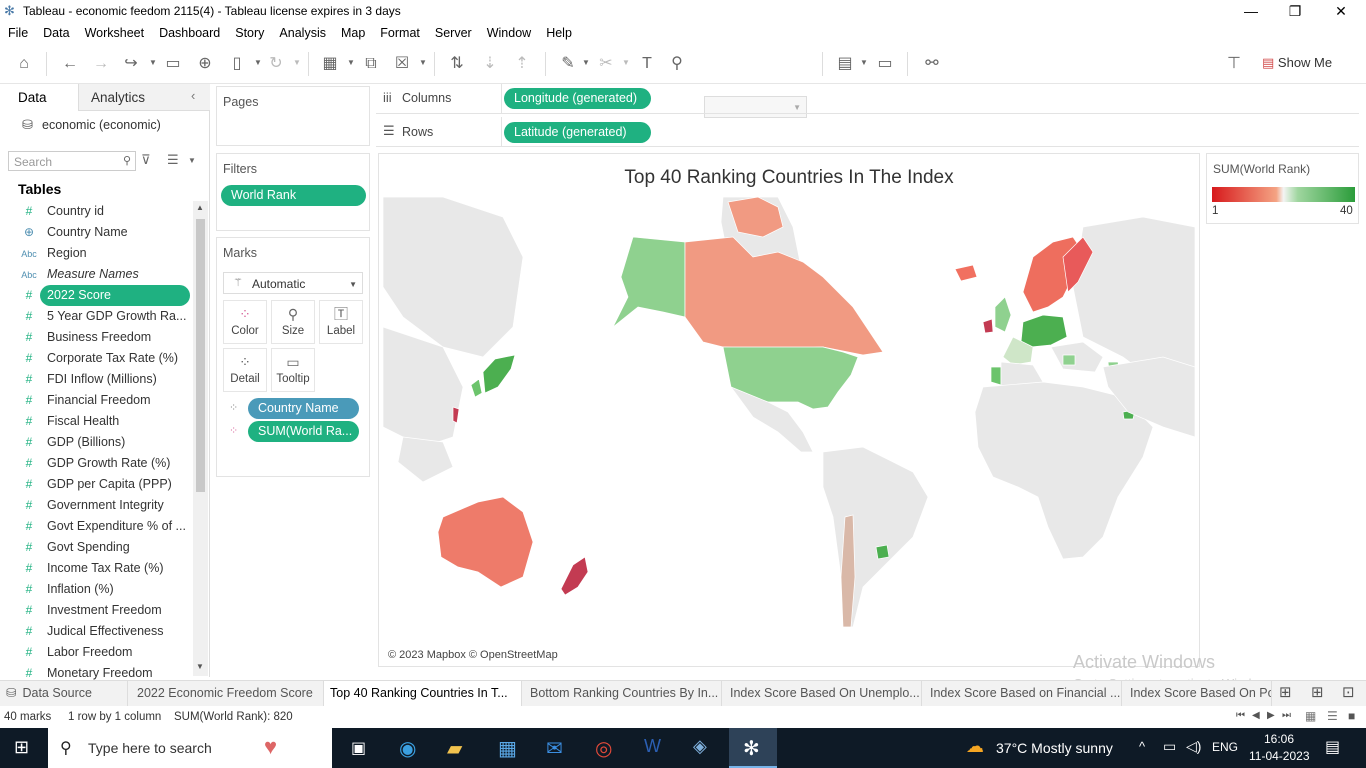  Describe the element at coordinates (606, 64) in the screenshot. I see `group-icon: ✂` at that location.